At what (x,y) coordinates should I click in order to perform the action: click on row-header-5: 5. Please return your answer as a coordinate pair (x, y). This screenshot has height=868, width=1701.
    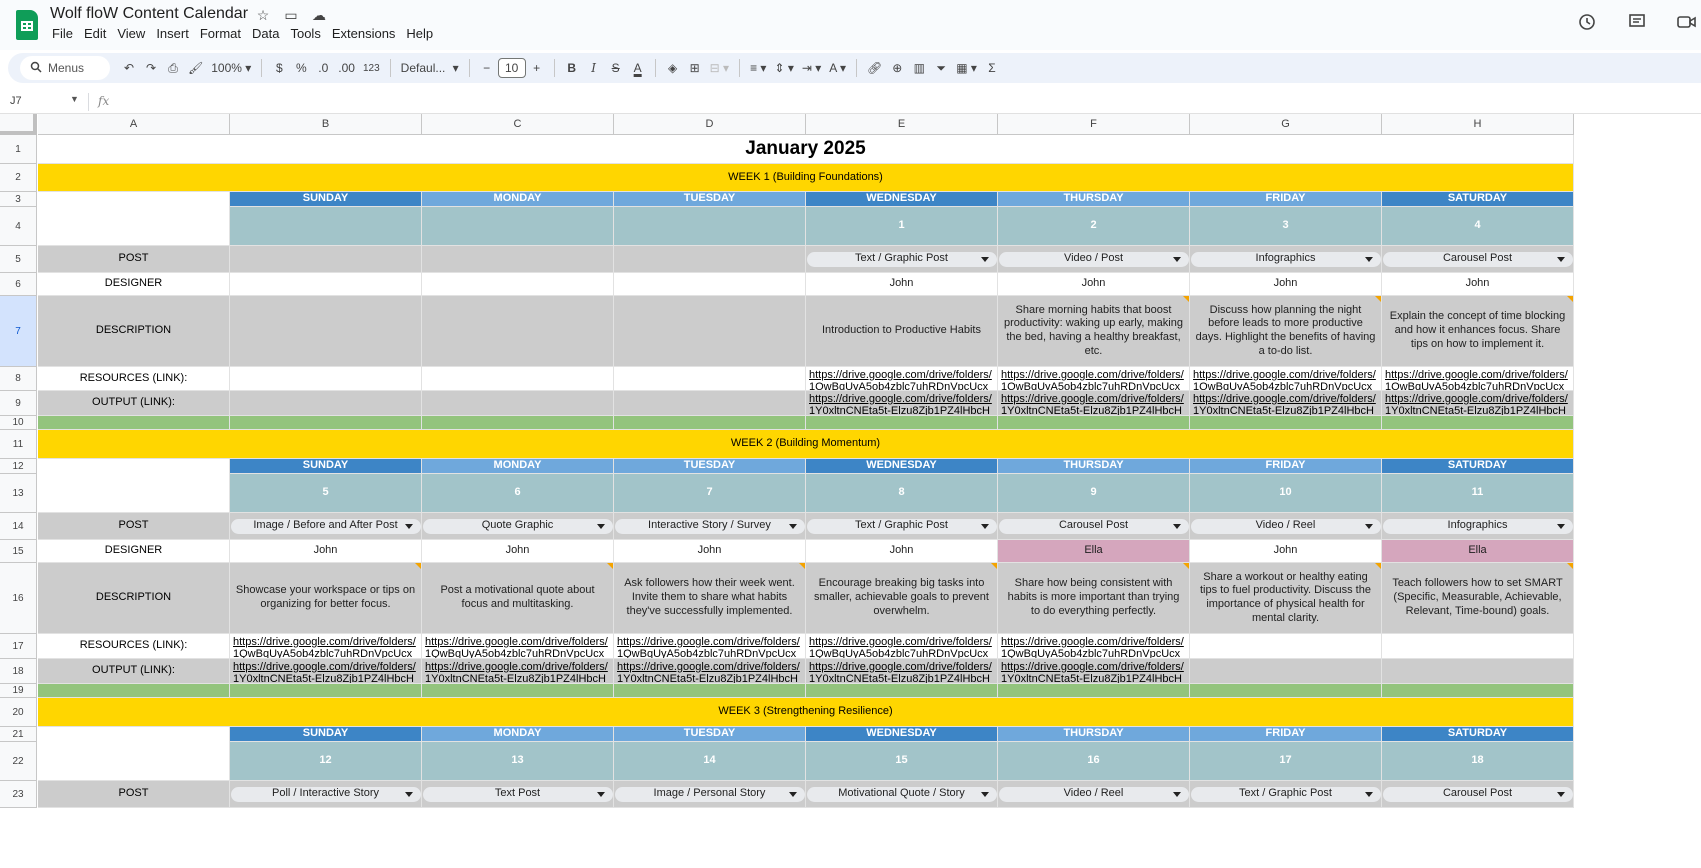
    Looking at the image, I should click on (18, 259).